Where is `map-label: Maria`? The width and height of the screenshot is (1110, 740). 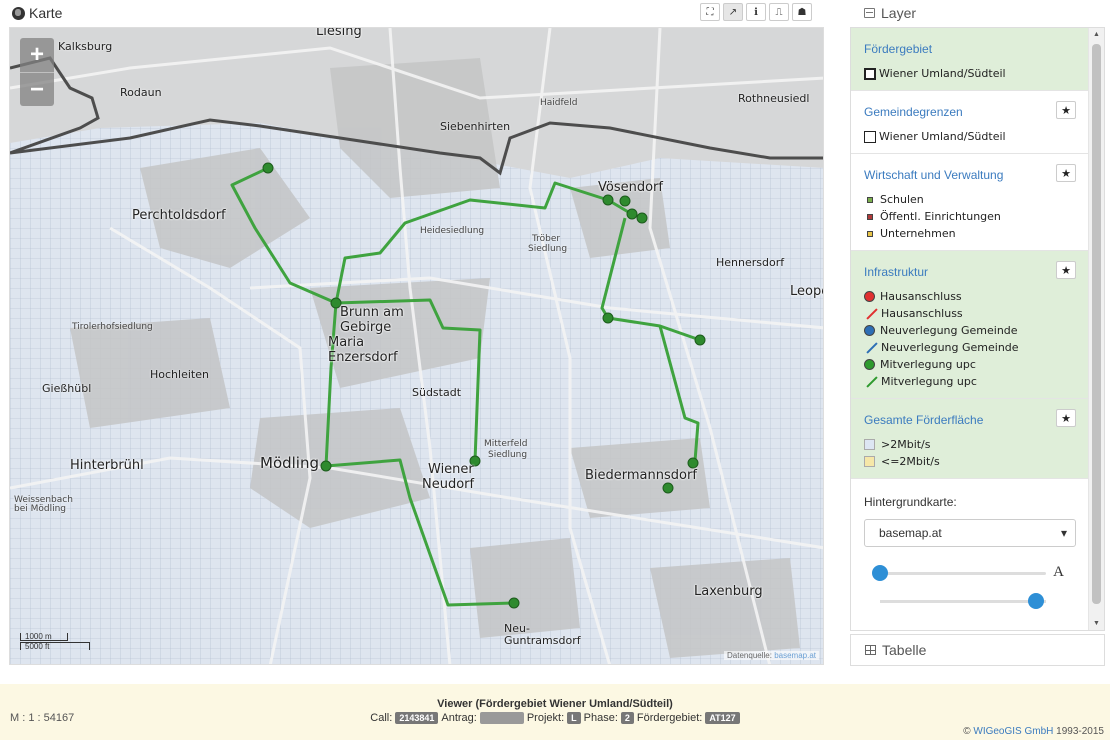
map-label: Maria is located at coordinates (346, 342).